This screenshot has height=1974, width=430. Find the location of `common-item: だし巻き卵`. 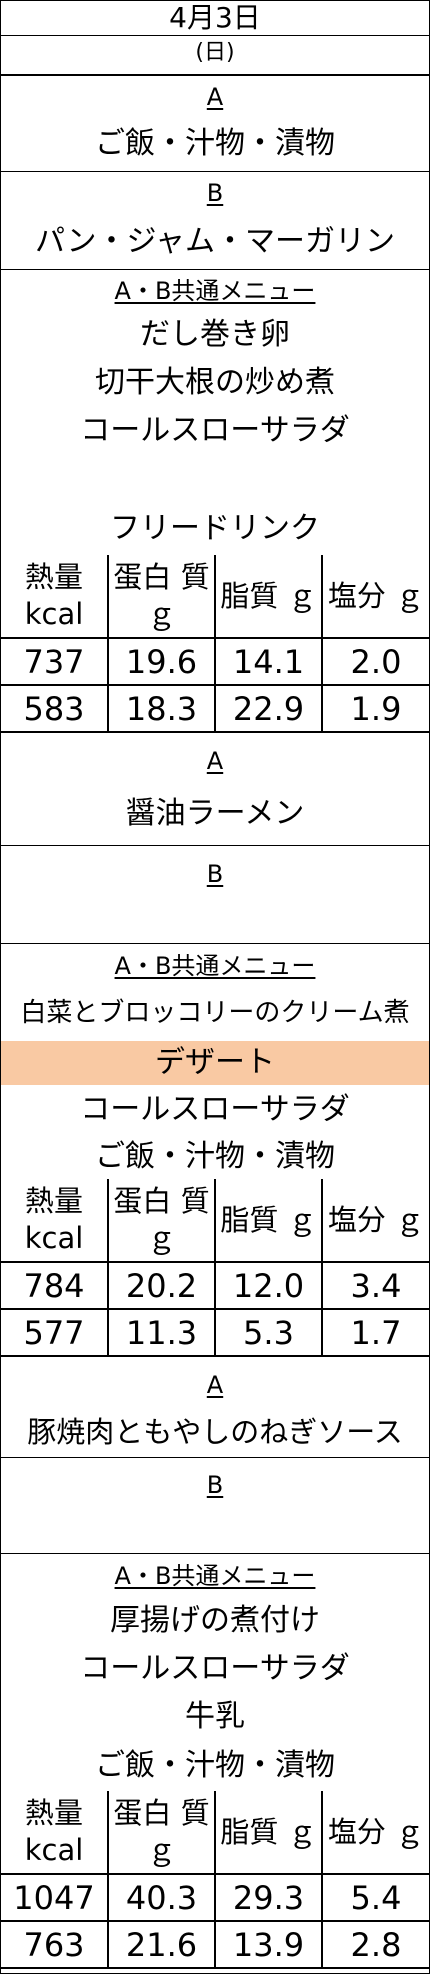

common-item: だし巻き卵 is located at coordinates (215, 334).